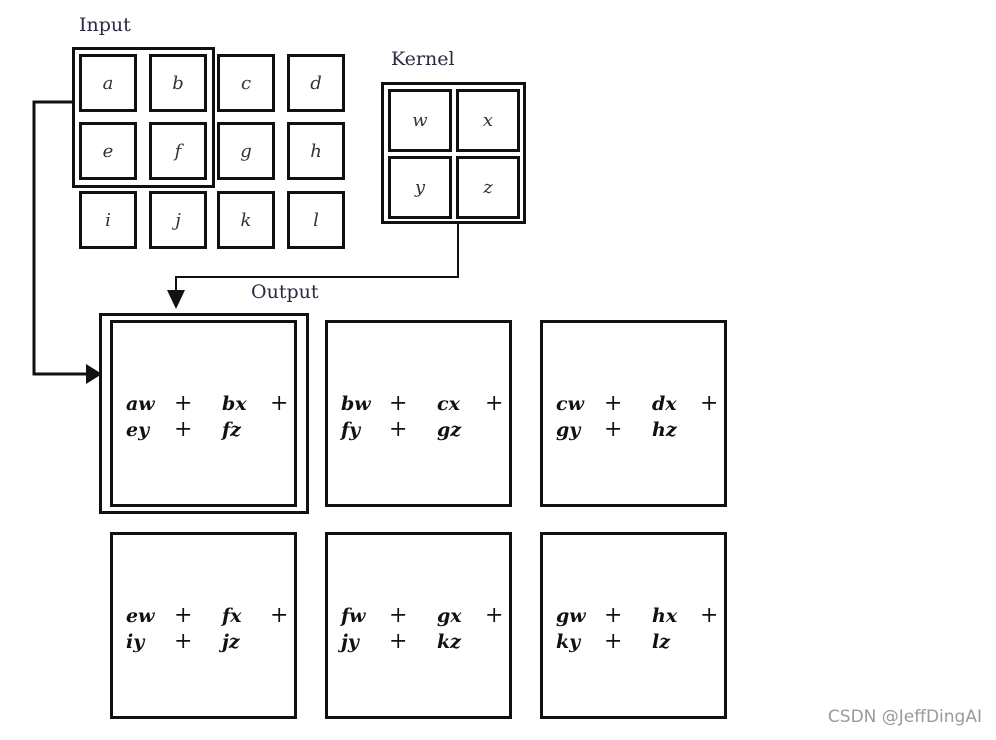 The height and width of the screenshot is (740, 996). Describe the element at coordinates (661, 642) in the screenshot. I see `product-term: lz` at that location.